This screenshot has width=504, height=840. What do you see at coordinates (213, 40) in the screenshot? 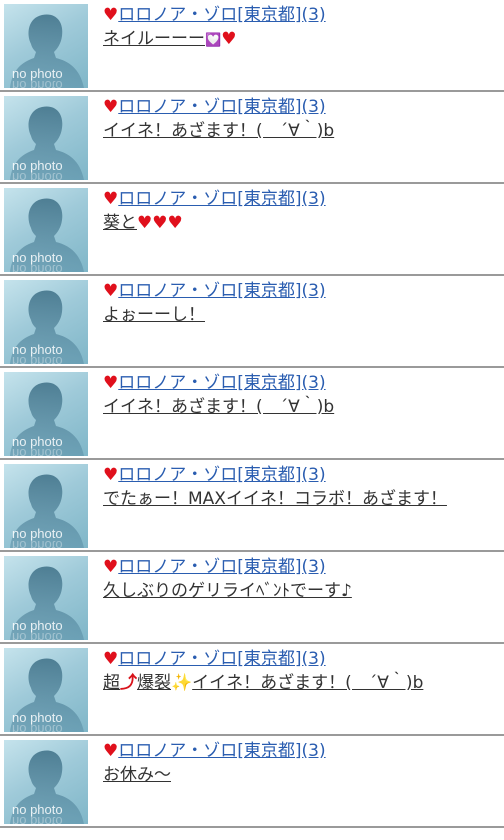
I see `sparkle-heart-icon: 💟` at bounding box center [213, 40].